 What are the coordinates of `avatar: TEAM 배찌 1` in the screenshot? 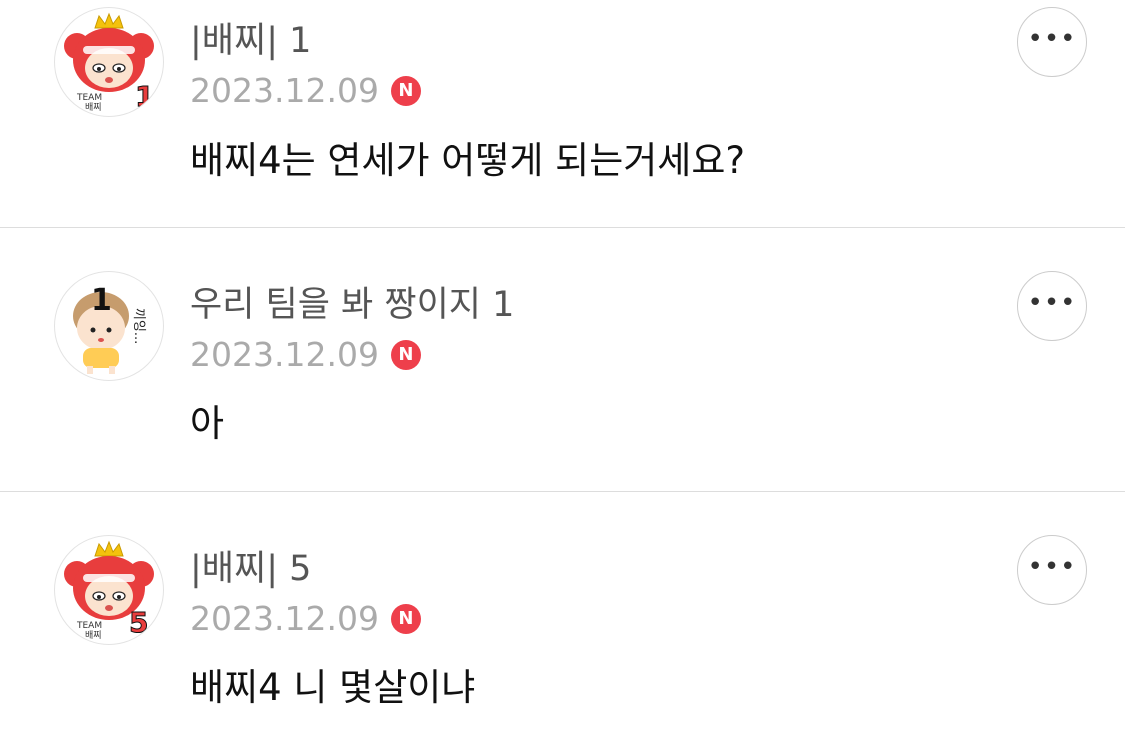 It's located at (109, 62).